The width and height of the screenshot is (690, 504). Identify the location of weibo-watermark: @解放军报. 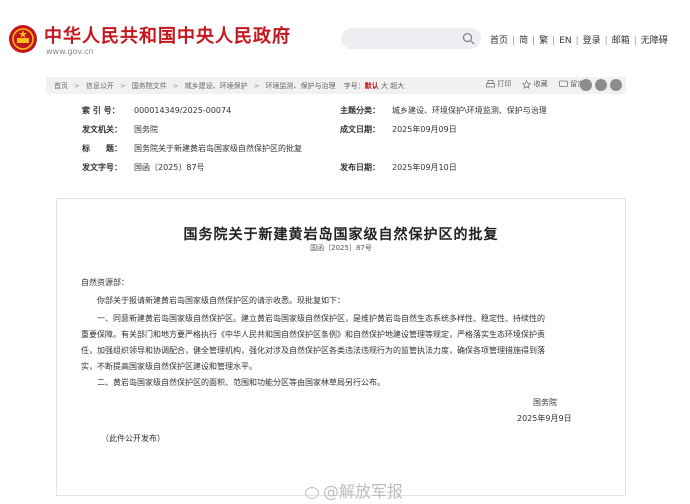
(354, 490).